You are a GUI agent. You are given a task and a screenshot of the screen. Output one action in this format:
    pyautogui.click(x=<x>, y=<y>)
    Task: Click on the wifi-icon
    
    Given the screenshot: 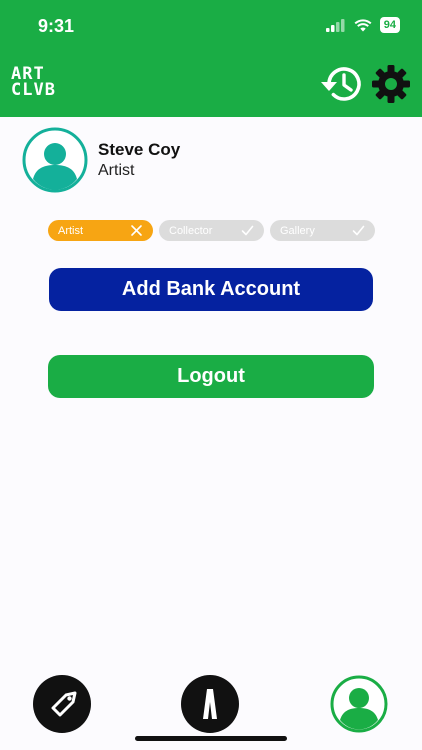 What is the action you would take?
    pyautogui.click(x=363, y=24)
    